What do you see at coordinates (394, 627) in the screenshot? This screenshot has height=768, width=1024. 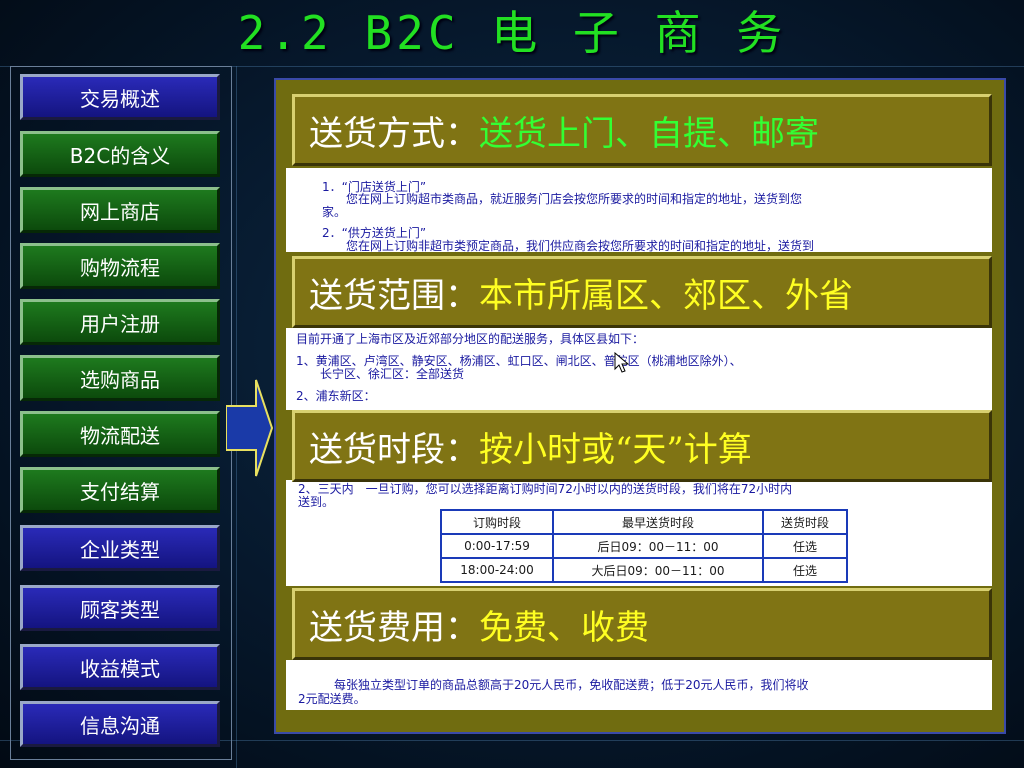 I see `banner-label: 送货费用：` at bounding box center [394, 627].